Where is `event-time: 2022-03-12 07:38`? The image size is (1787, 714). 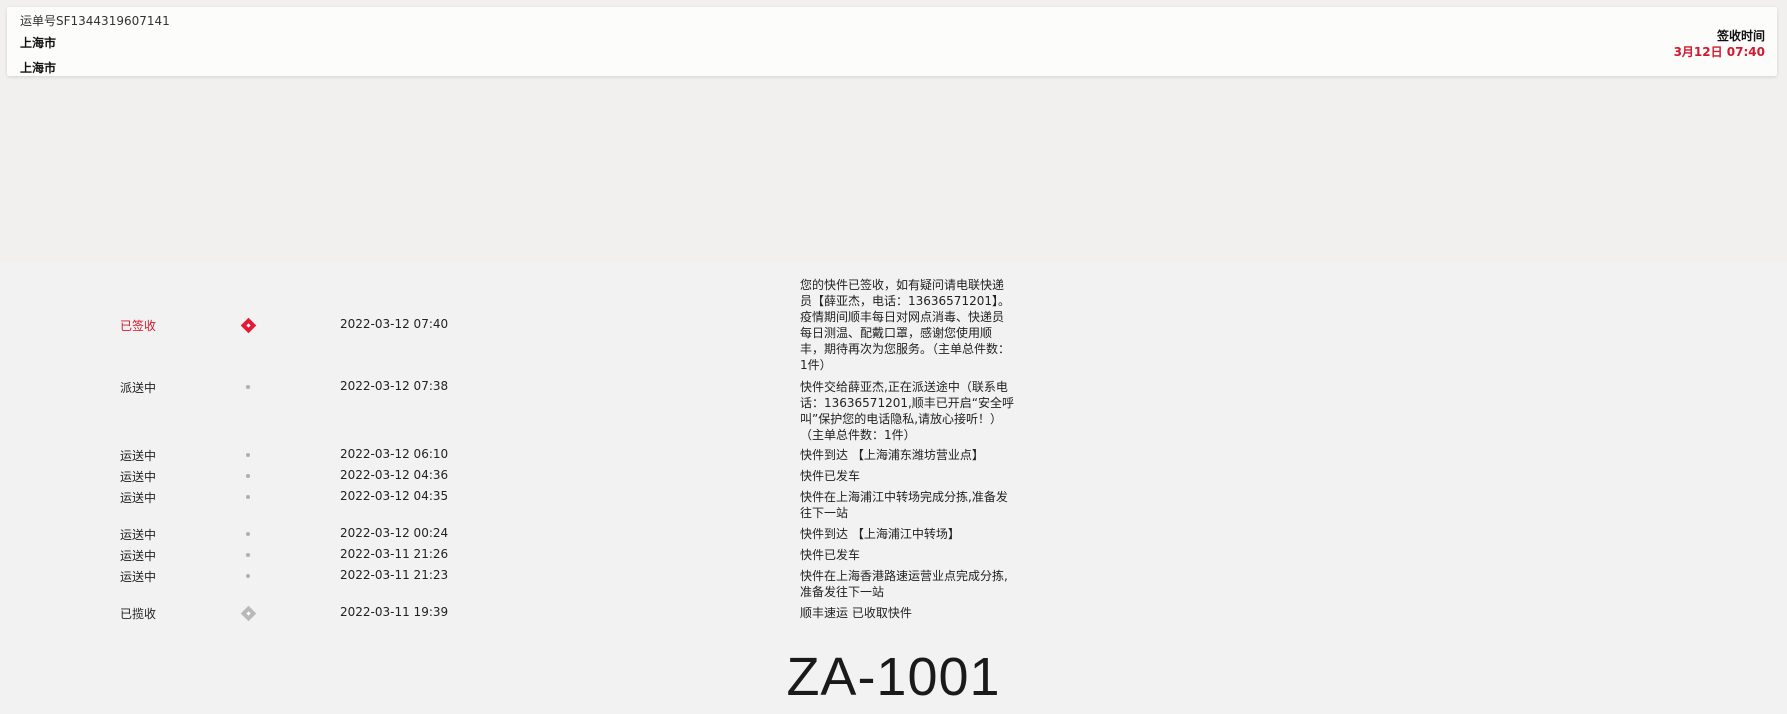
event-time: 2022-03-12 07:38 is located at coordinates (394, 386).